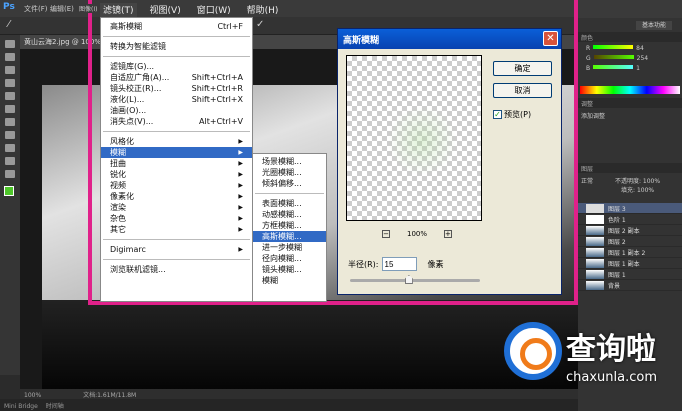 This screenshot has width=682, height=411. I want to click on menu-item-render: 渲染 ▶, so click(176, 207).